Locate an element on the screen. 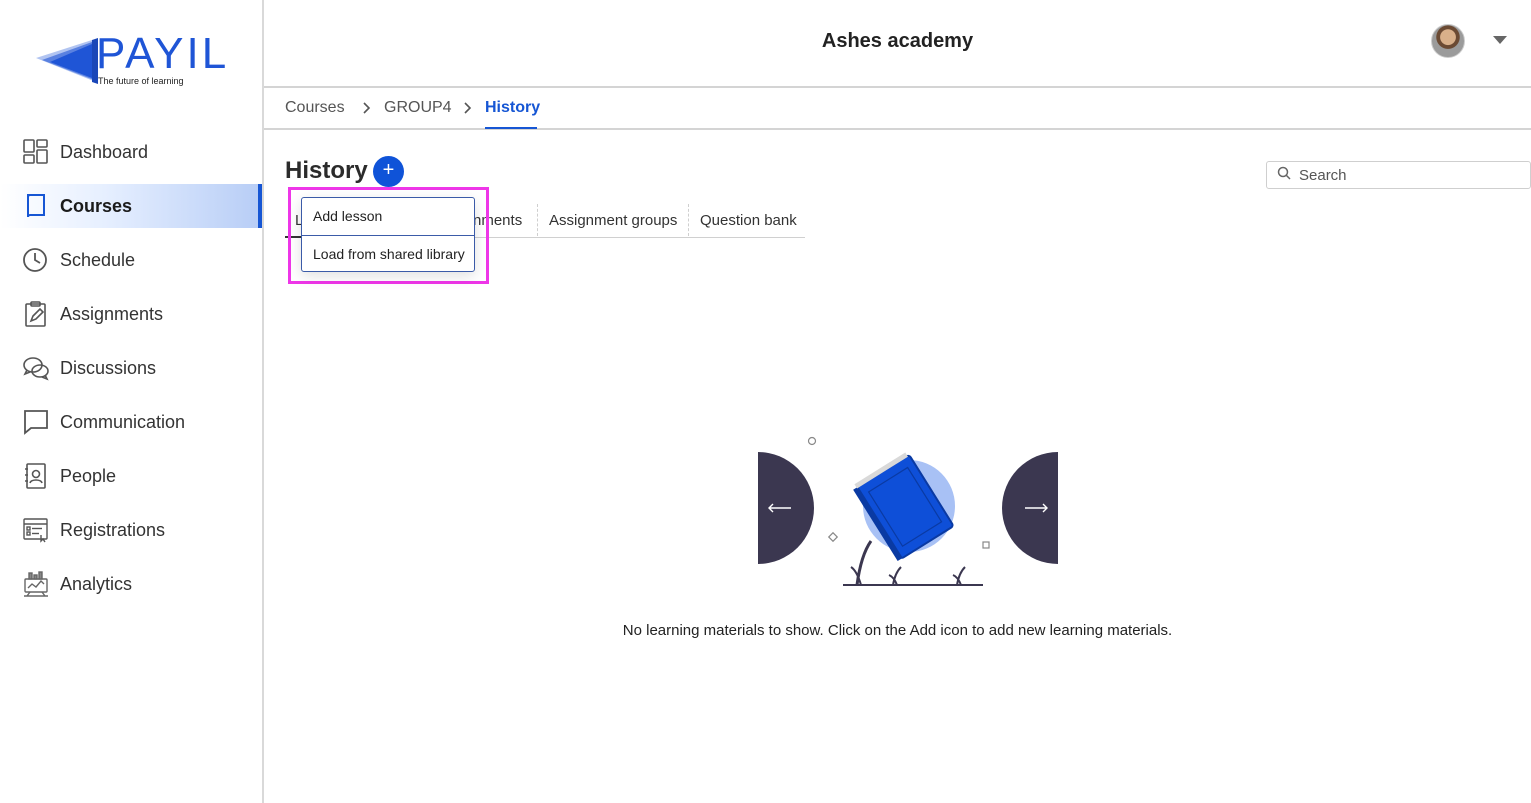 The height and width of the screenshot is (803, 1531). sidebar-item-dashboard: Dashboard is located at coordinates (131, 152).